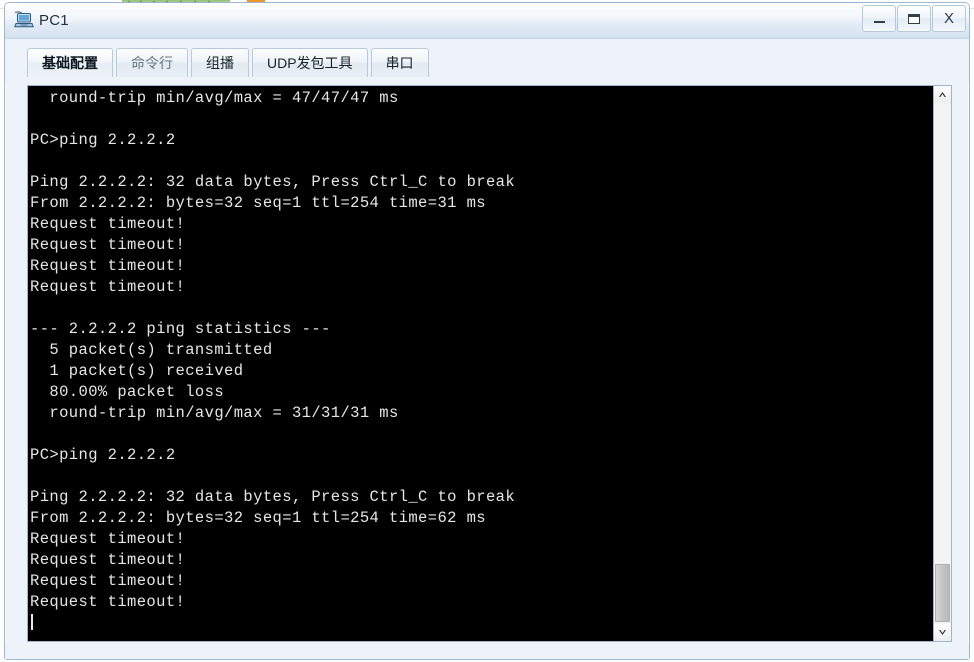 This screenshot has width=974, height=662. I want to click on close-button: X, so click(949, 18).